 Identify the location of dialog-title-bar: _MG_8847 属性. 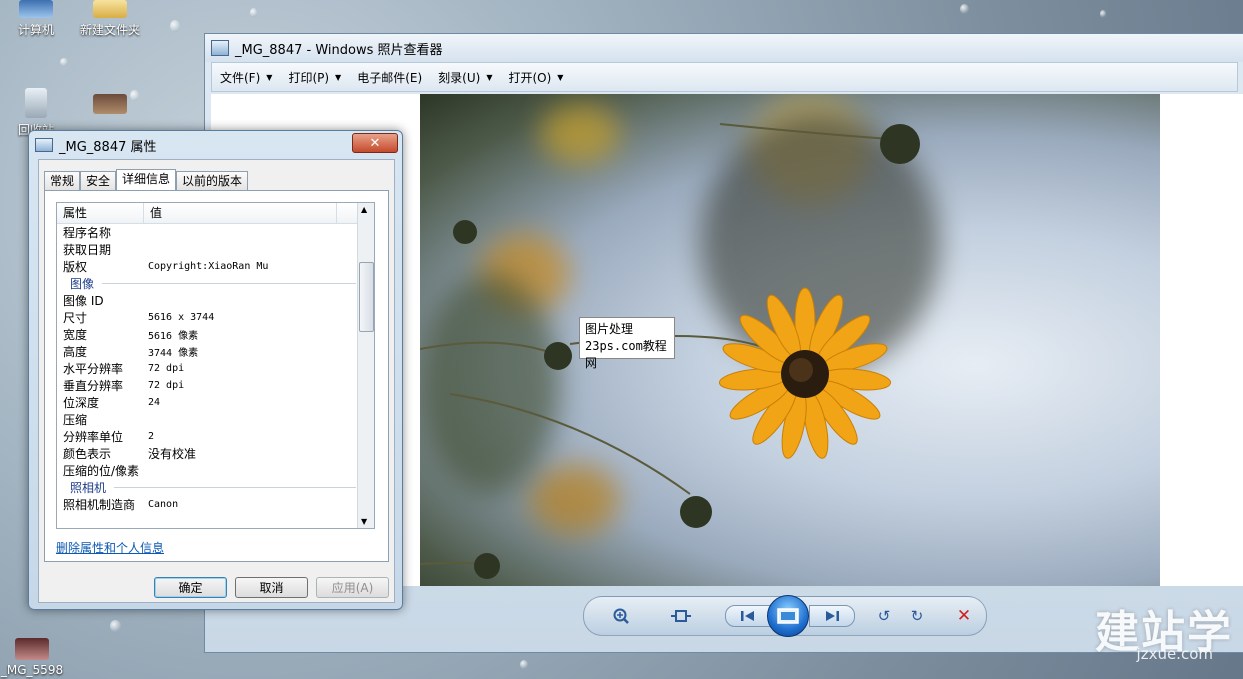
(215, 145).